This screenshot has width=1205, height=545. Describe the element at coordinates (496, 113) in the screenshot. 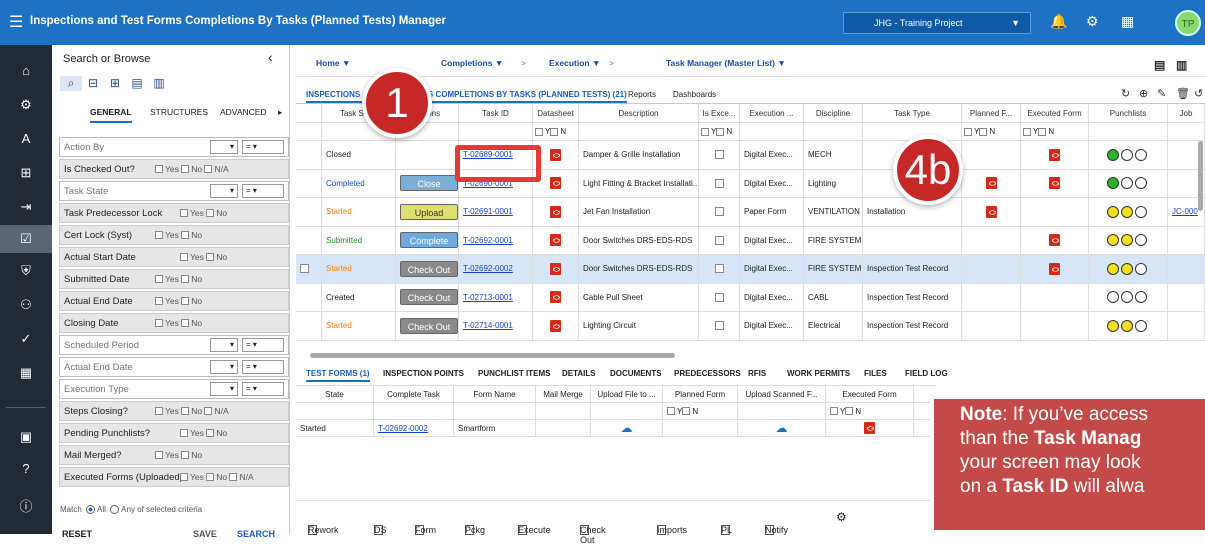

I see `column-header: Task ID` at that location.